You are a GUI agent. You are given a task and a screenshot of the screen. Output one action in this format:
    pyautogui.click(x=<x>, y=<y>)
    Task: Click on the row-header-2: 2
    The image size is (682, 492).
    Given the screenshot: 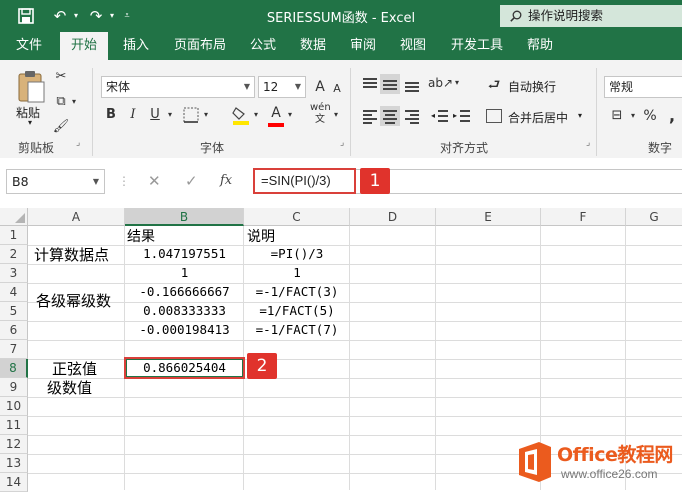 What is the action you would take?
    pyautogui.click(x=14, y=254)
    